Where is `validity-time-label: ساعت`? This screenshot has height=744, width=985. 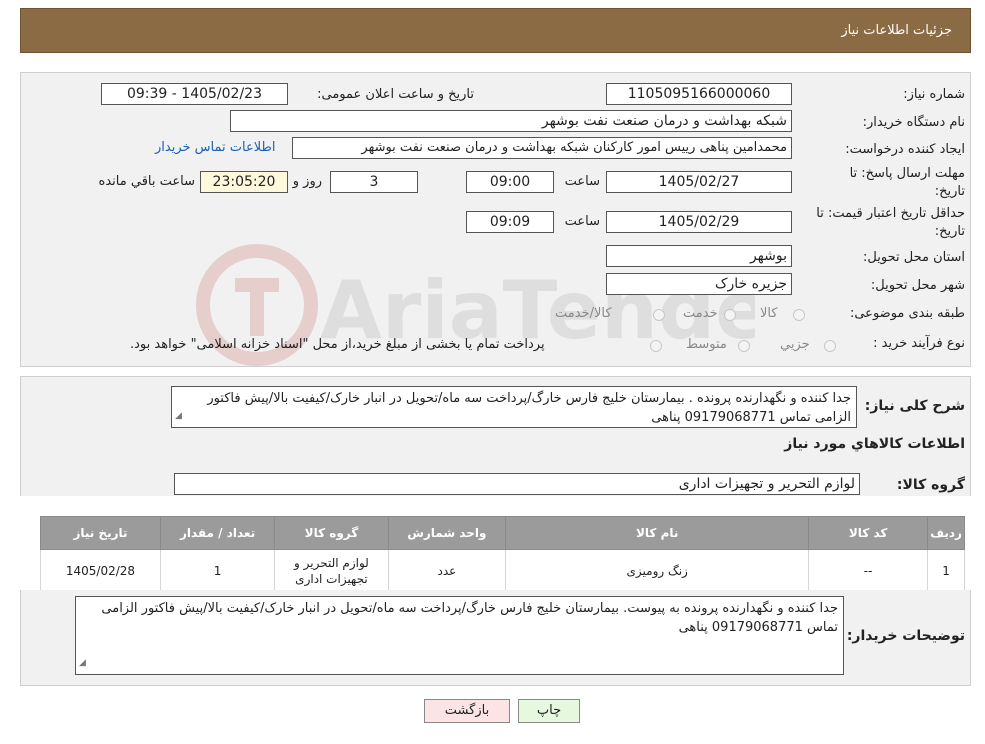 validity-time-label: ساعت is located at coordinates (582, 221).